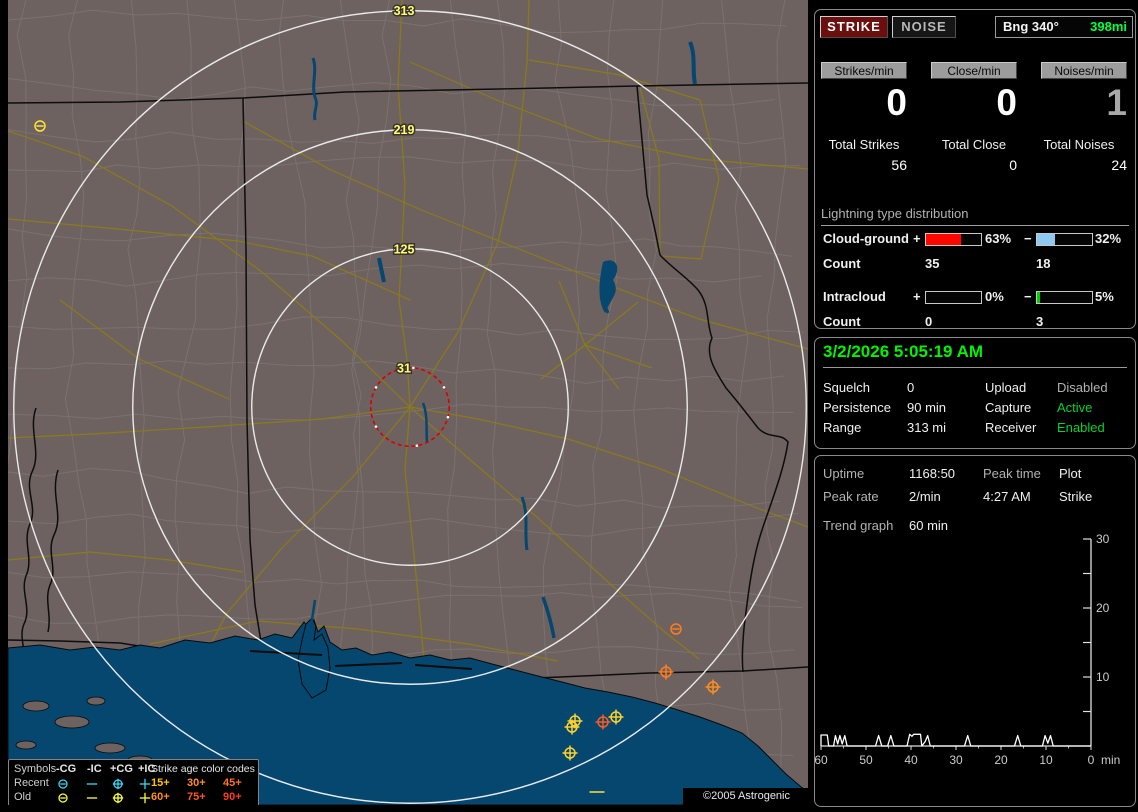 The height and width of the screenshot is (812, 1138). Describe the element at coordinates (917, 296) in the screenshot. I see `ic-plus-sign: +` at that location.